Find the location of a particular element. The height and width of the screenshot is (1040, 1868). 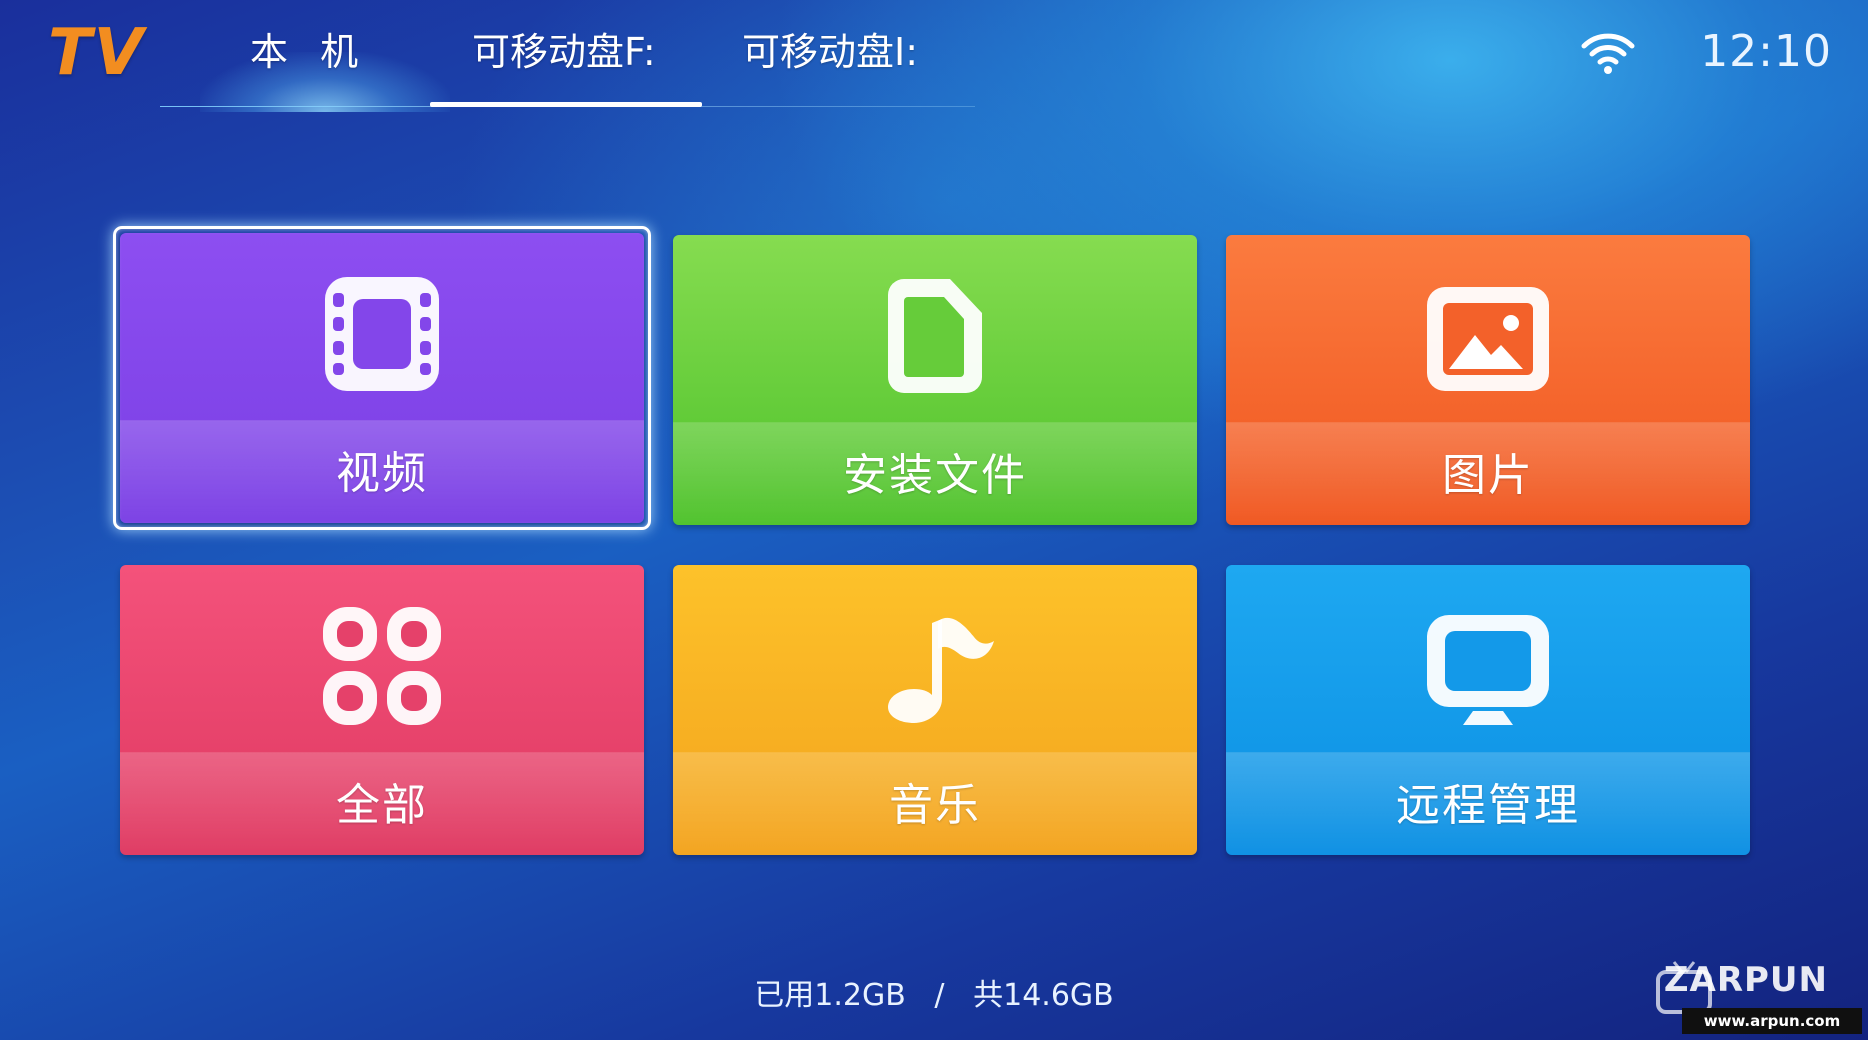

status-bar: 12:10 is located at coordinates (1682, 51).